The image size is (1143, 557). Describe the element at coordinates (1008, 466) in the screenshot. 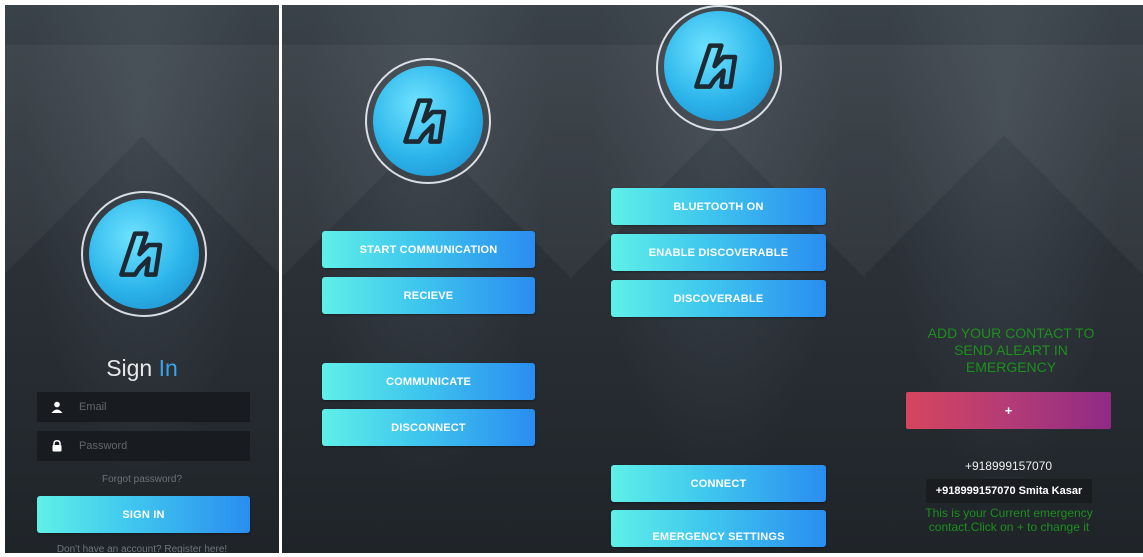

I see `contact-phone-number: +918999157070` at that location.